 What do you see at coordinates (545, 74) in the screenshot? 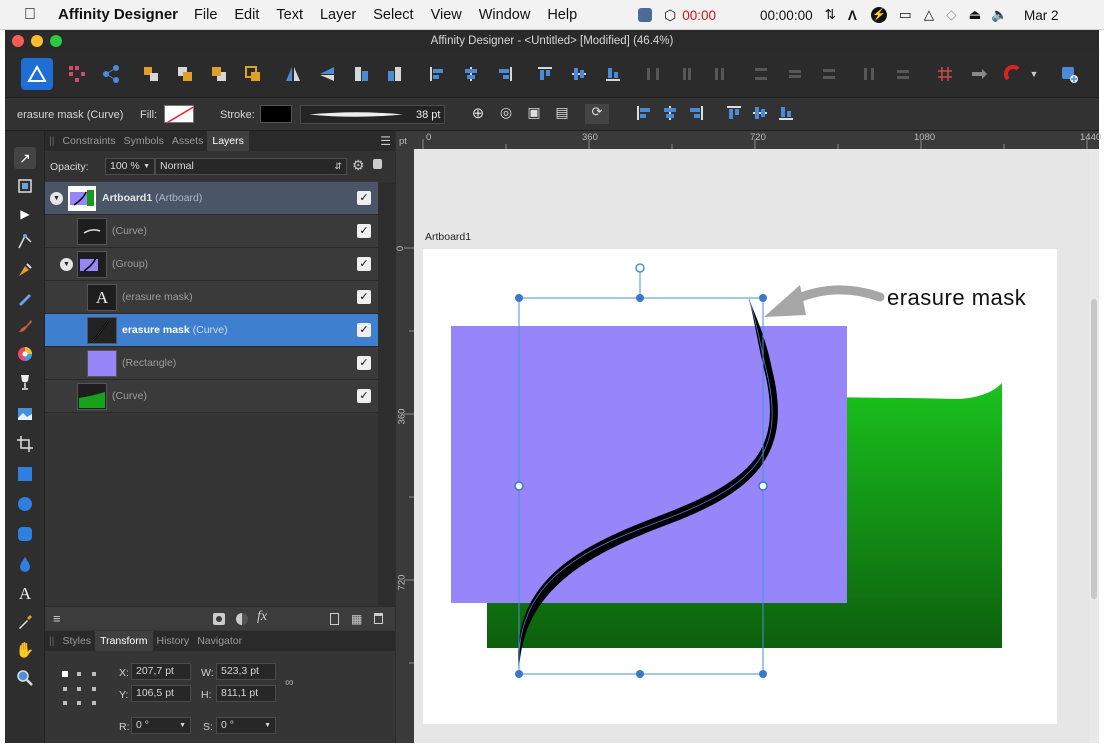
I see `align-top-button` at bounding box center [545, 74].